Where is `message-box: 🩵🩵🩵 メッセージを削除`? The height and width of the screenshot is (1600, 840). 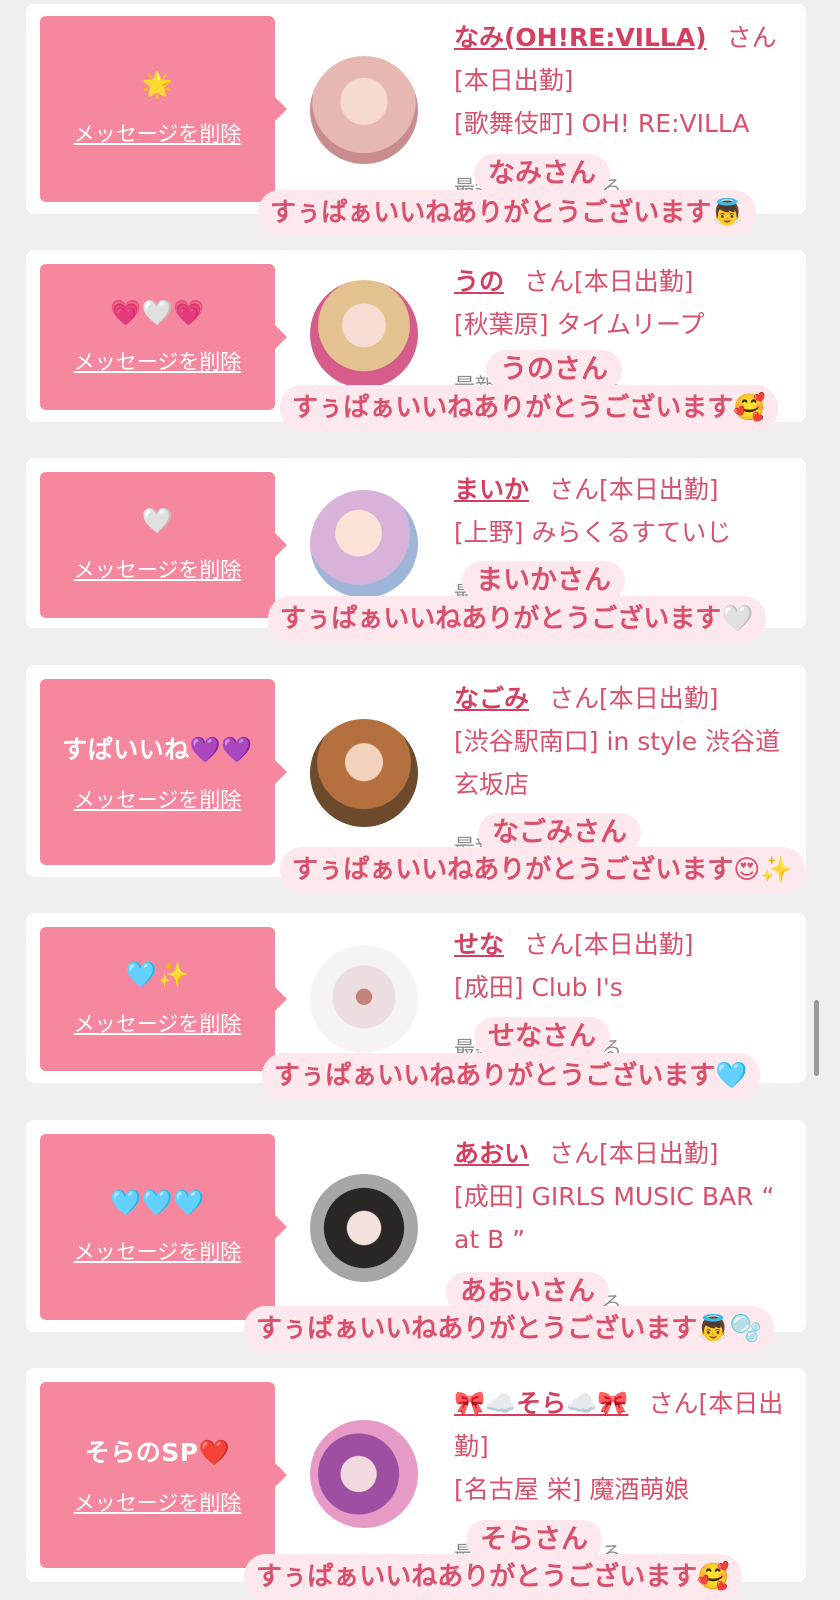
message-box: 🩵🩵🩵 メッセージを削除 is located at coordinates (163, 1227).